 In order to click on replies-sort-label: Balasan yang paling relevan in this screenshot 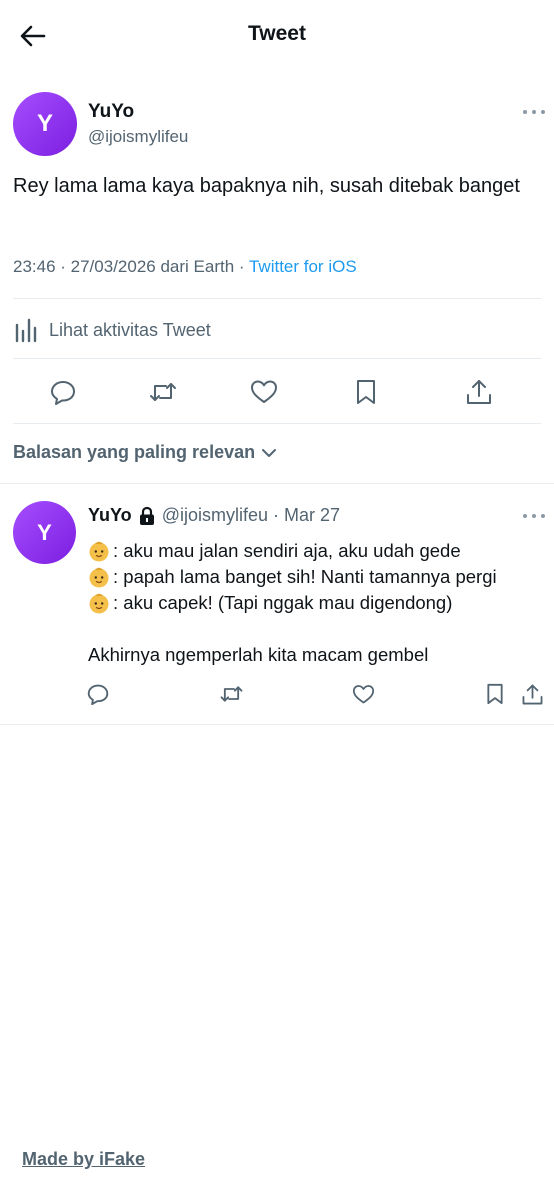, I will do `click(134, 452)`.